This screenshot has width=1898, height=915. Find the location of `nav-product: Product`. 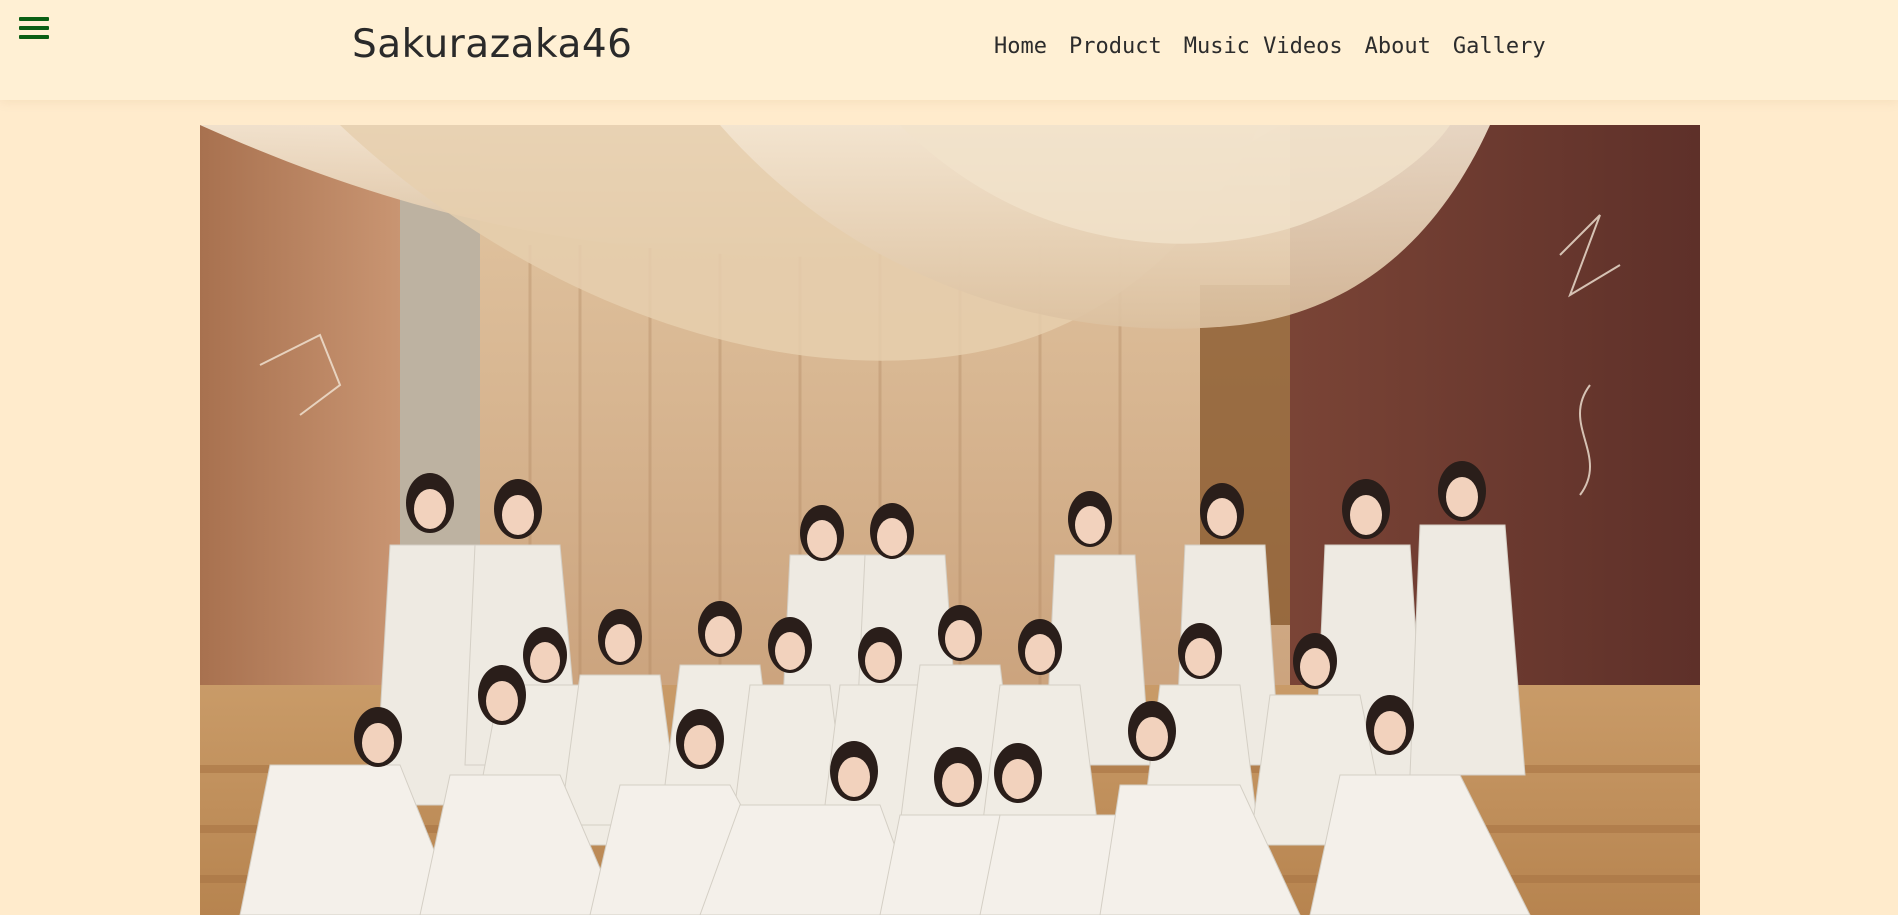

nav-product: Product is located at coordinates (1115, 47).